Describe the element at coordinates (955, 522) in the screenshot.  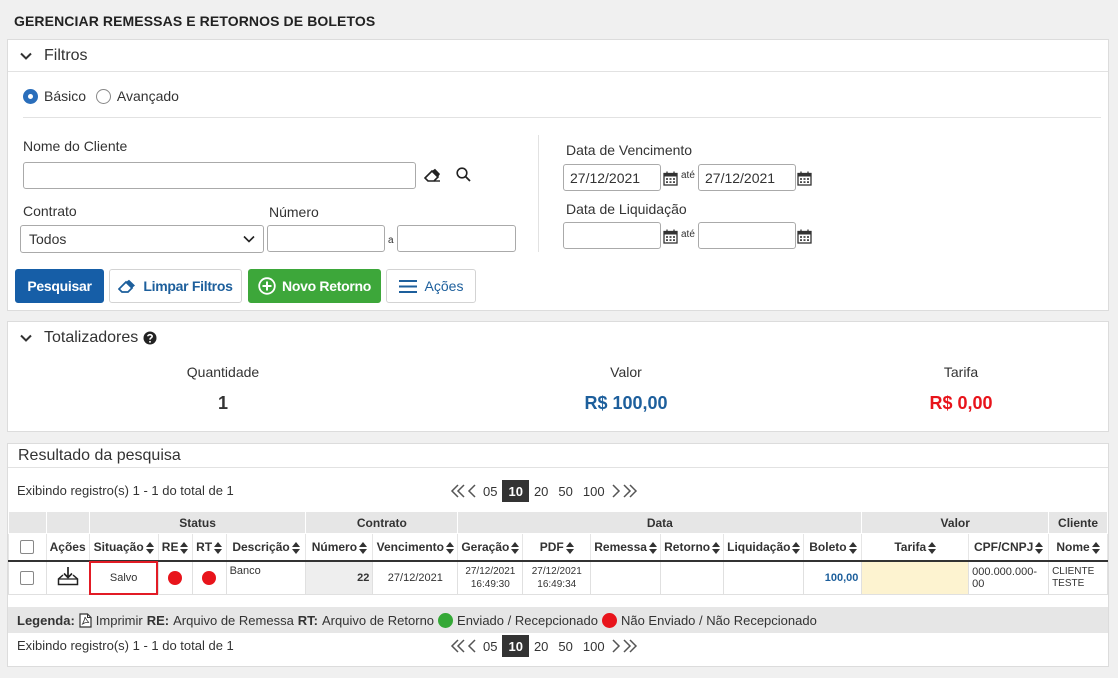
I see `group-value: Valor` at that location.